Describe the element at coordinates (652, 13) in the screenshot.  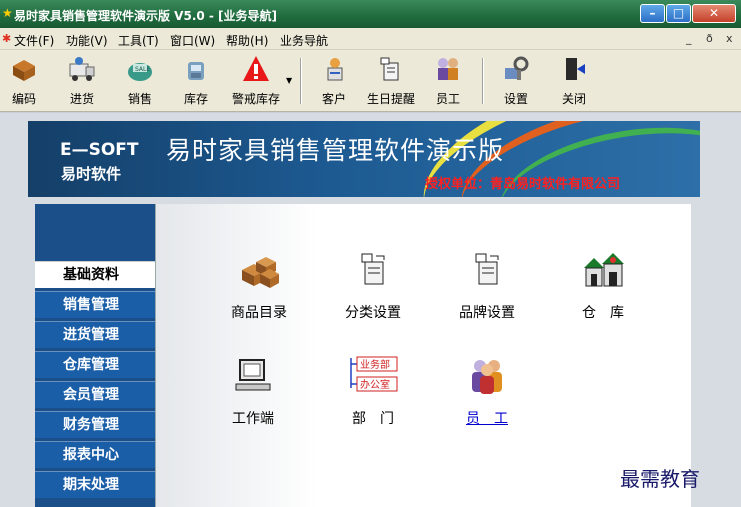
I see `minimize-button: –` at that location.